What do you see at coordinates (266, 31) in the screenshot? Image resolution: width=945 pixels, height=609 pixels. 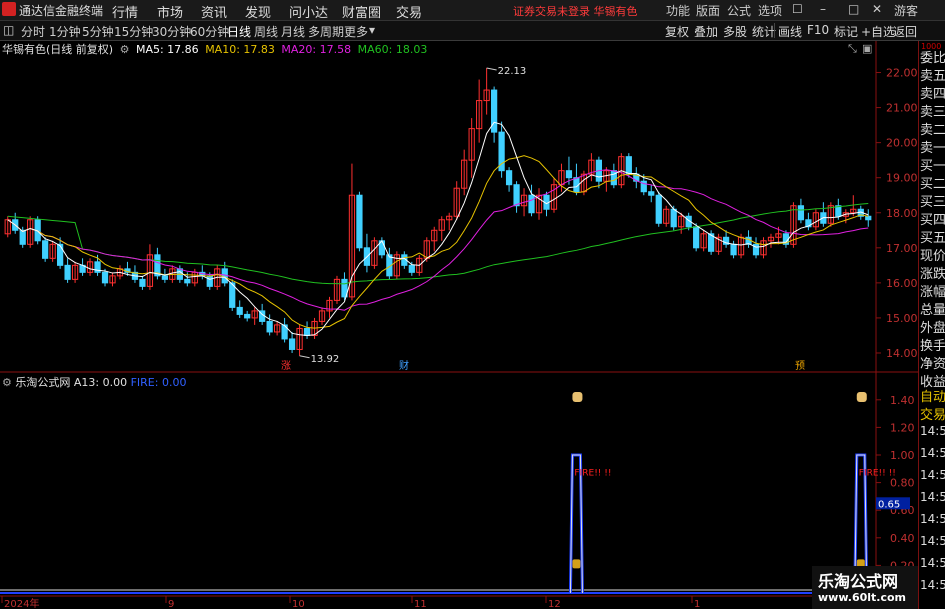 I see `period-weekly: 周线` at bounding box center [266, 31].